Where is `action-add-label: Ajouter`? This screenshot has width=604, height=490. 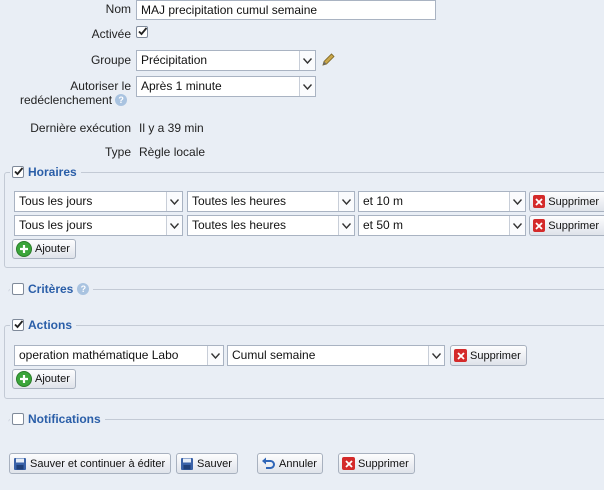 action-add-label: Ajouter is located at coordinates (52, 379).